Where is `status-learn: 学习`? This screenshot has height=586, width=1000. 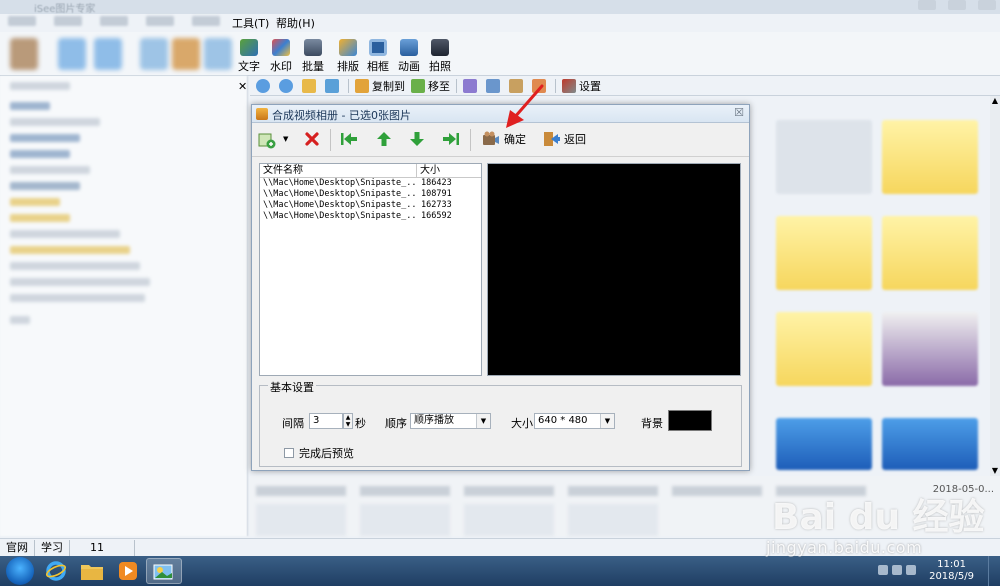
status-learn: 学习 is located at coordinates (52, 547).